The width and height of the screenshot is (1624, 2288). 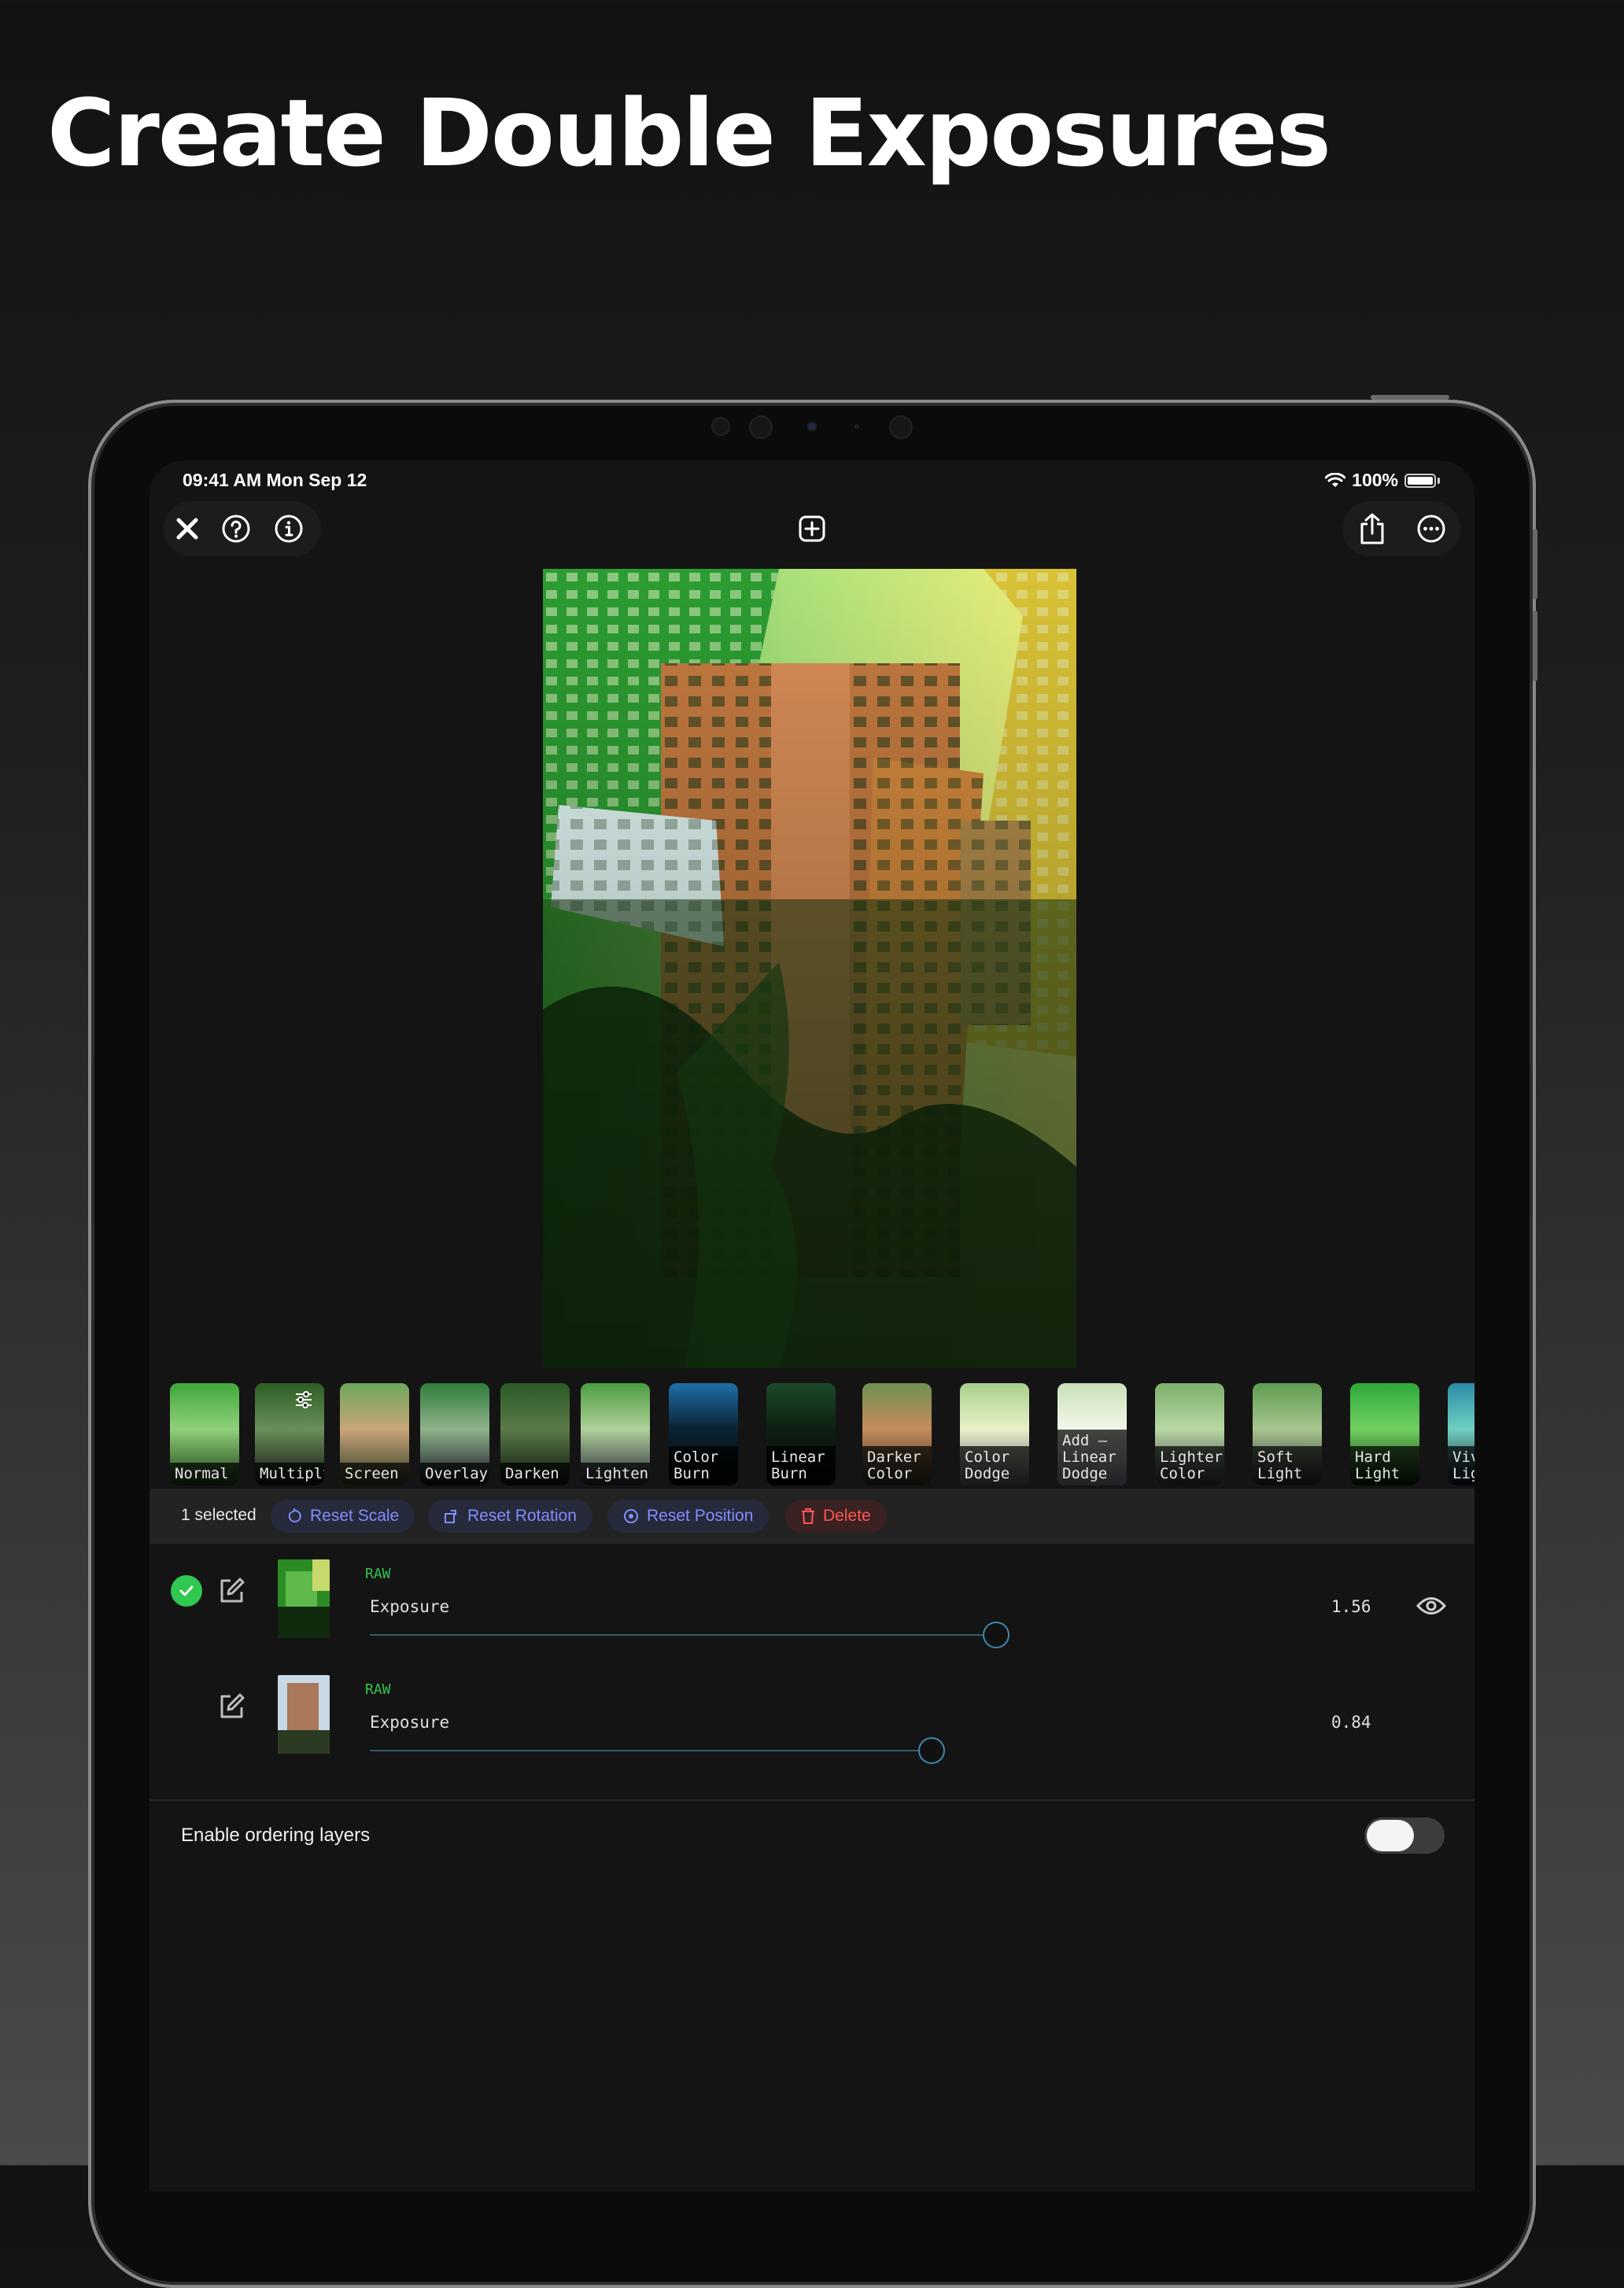 What do you see at coordinates (374, 1434) in the screenshot?
I see `blend-mode-screen: Screen` at bounding box center [374, 1434].